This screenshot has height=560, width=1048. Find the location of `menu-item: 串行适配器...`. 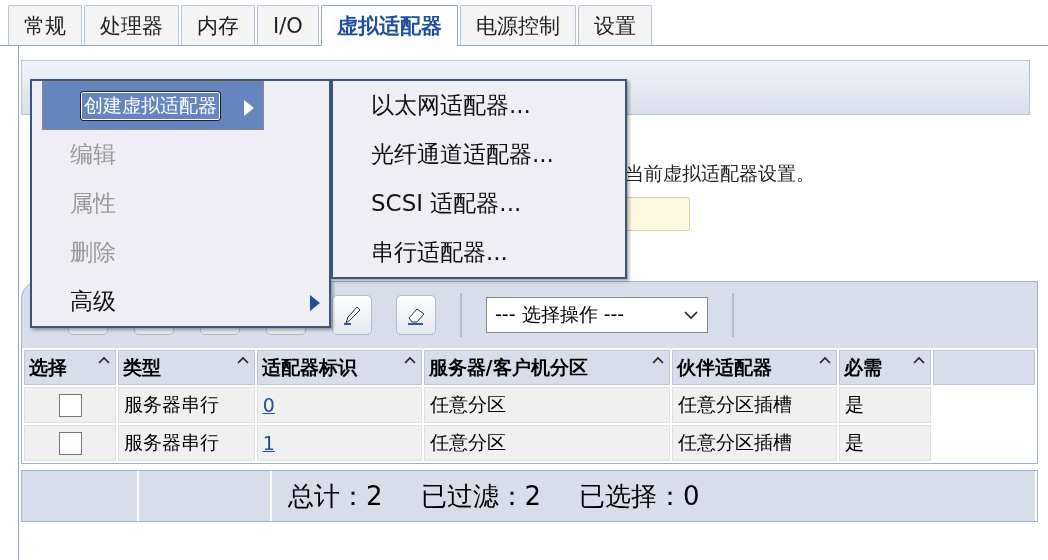

menu-item: 串行适配器... is located at coordinates (479, 252).